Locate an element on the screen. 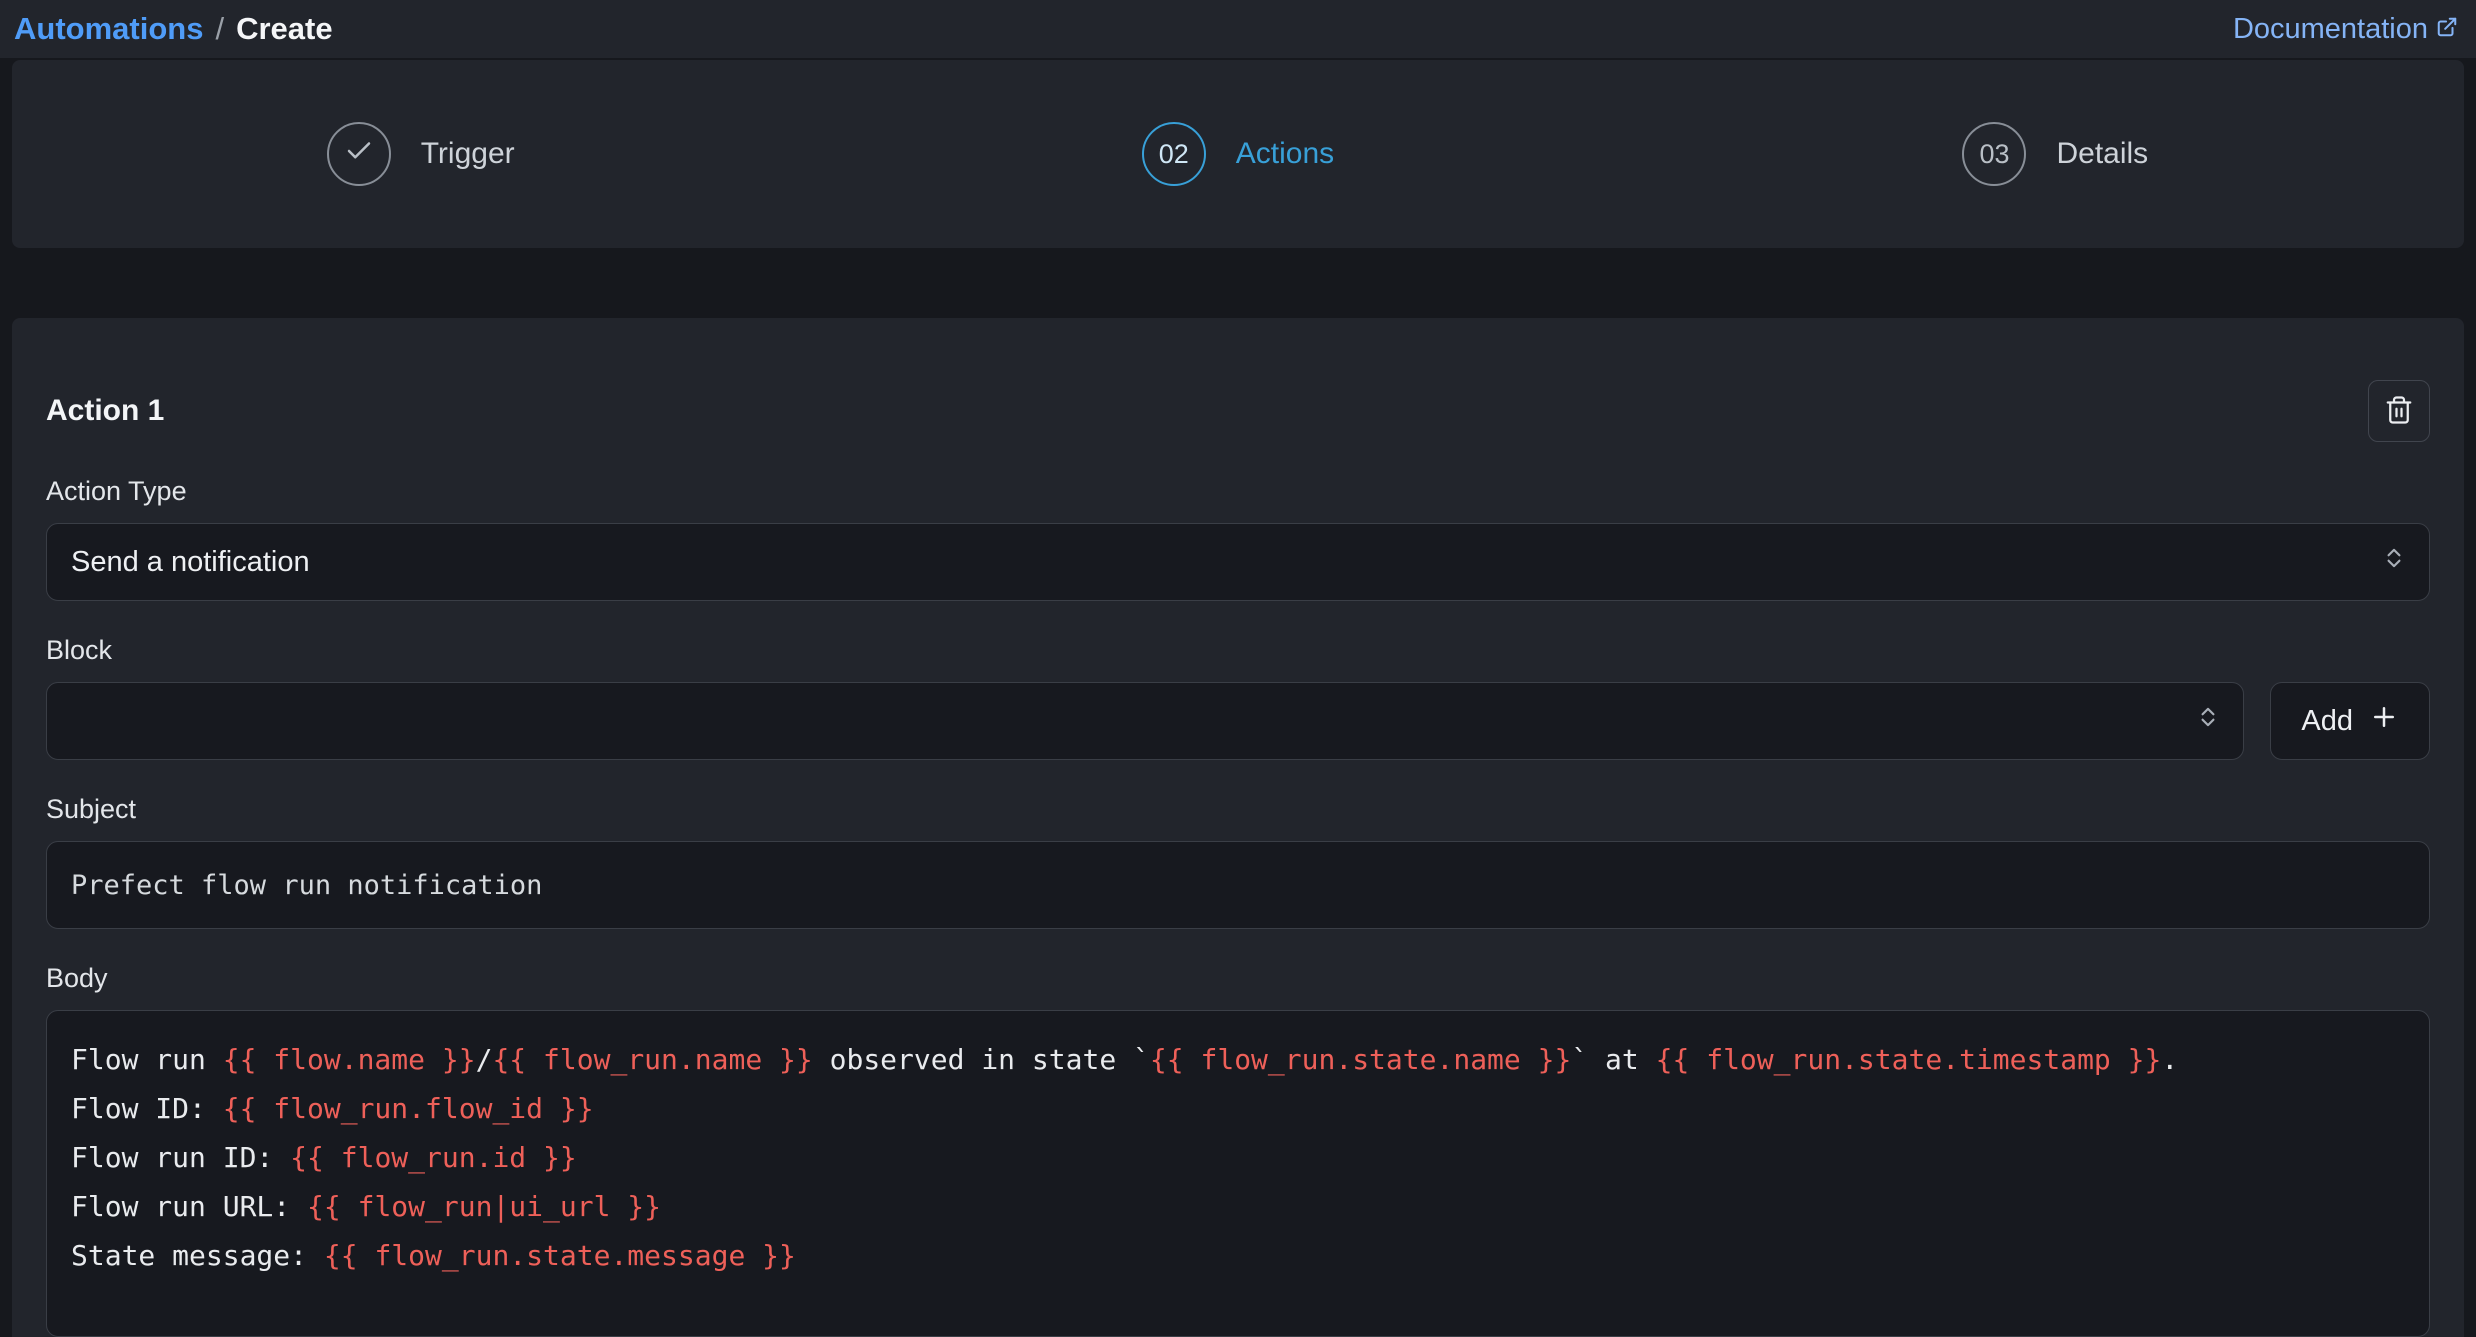 The width and height of the screenshot is (2476, 1337). step-details-number: 03 is located at coordinates (1994, 153).